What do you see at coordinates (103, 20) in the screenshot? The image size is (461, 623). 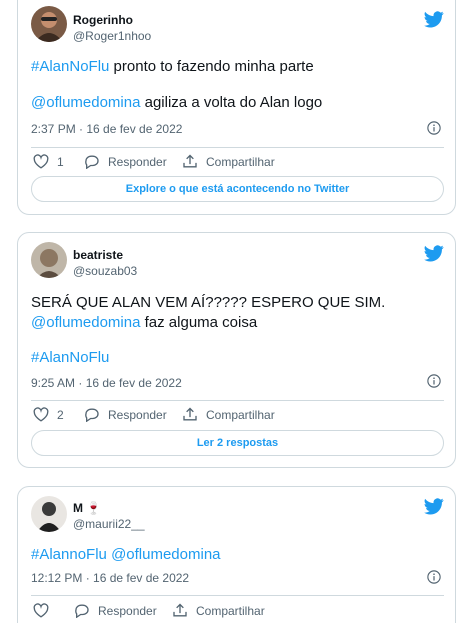 I see `display-name: Rogerinho` at bounding box center [103, 20].